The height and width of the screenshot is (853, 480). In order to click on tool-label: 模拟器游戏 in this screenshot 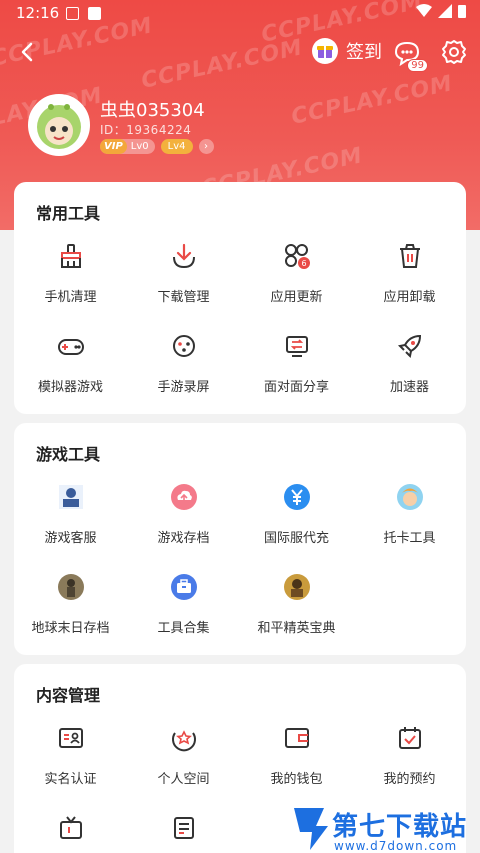, I will do `click(70, 387)`.